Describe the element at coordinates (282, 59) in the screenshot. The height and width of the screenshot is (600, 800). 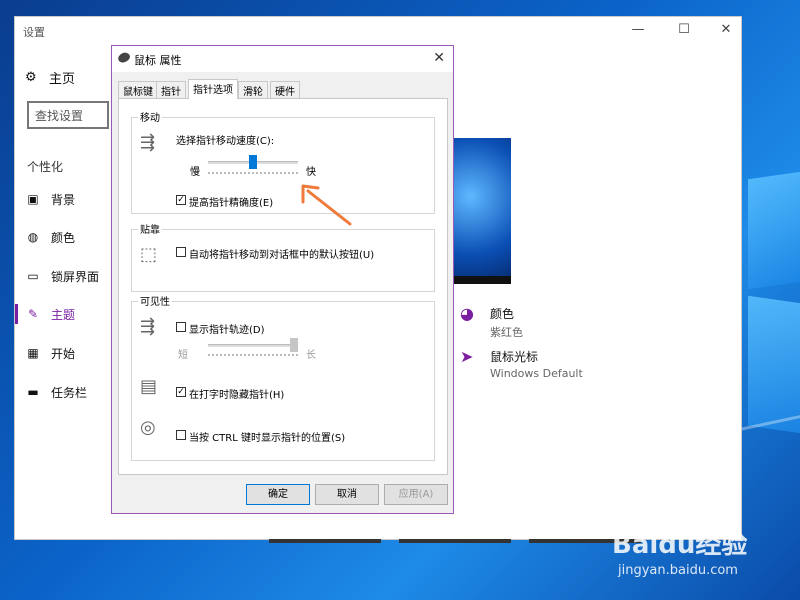
I see `dialog-titlebar: 鼠标 属性 ✕` at that location.